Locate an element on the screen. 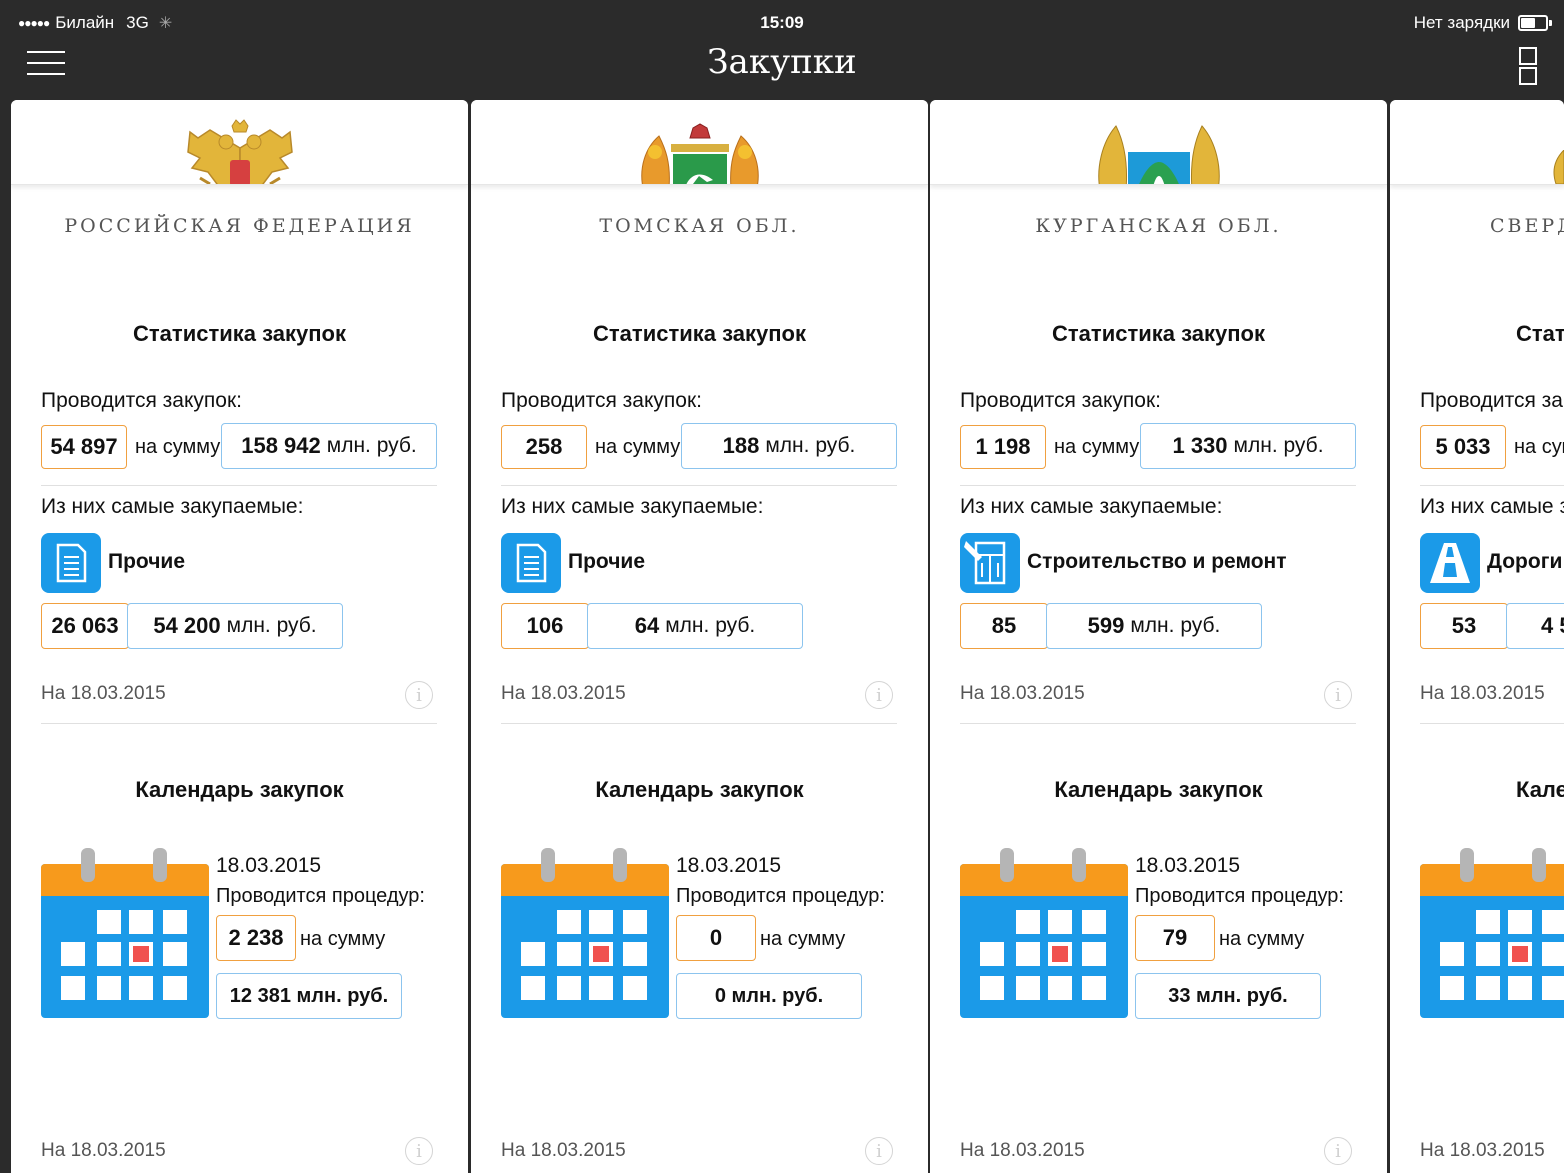 Image resolution: width=1564 pixels, height=1173 pixels. proc-count-box: 0 is located at coordinates (716, 938).